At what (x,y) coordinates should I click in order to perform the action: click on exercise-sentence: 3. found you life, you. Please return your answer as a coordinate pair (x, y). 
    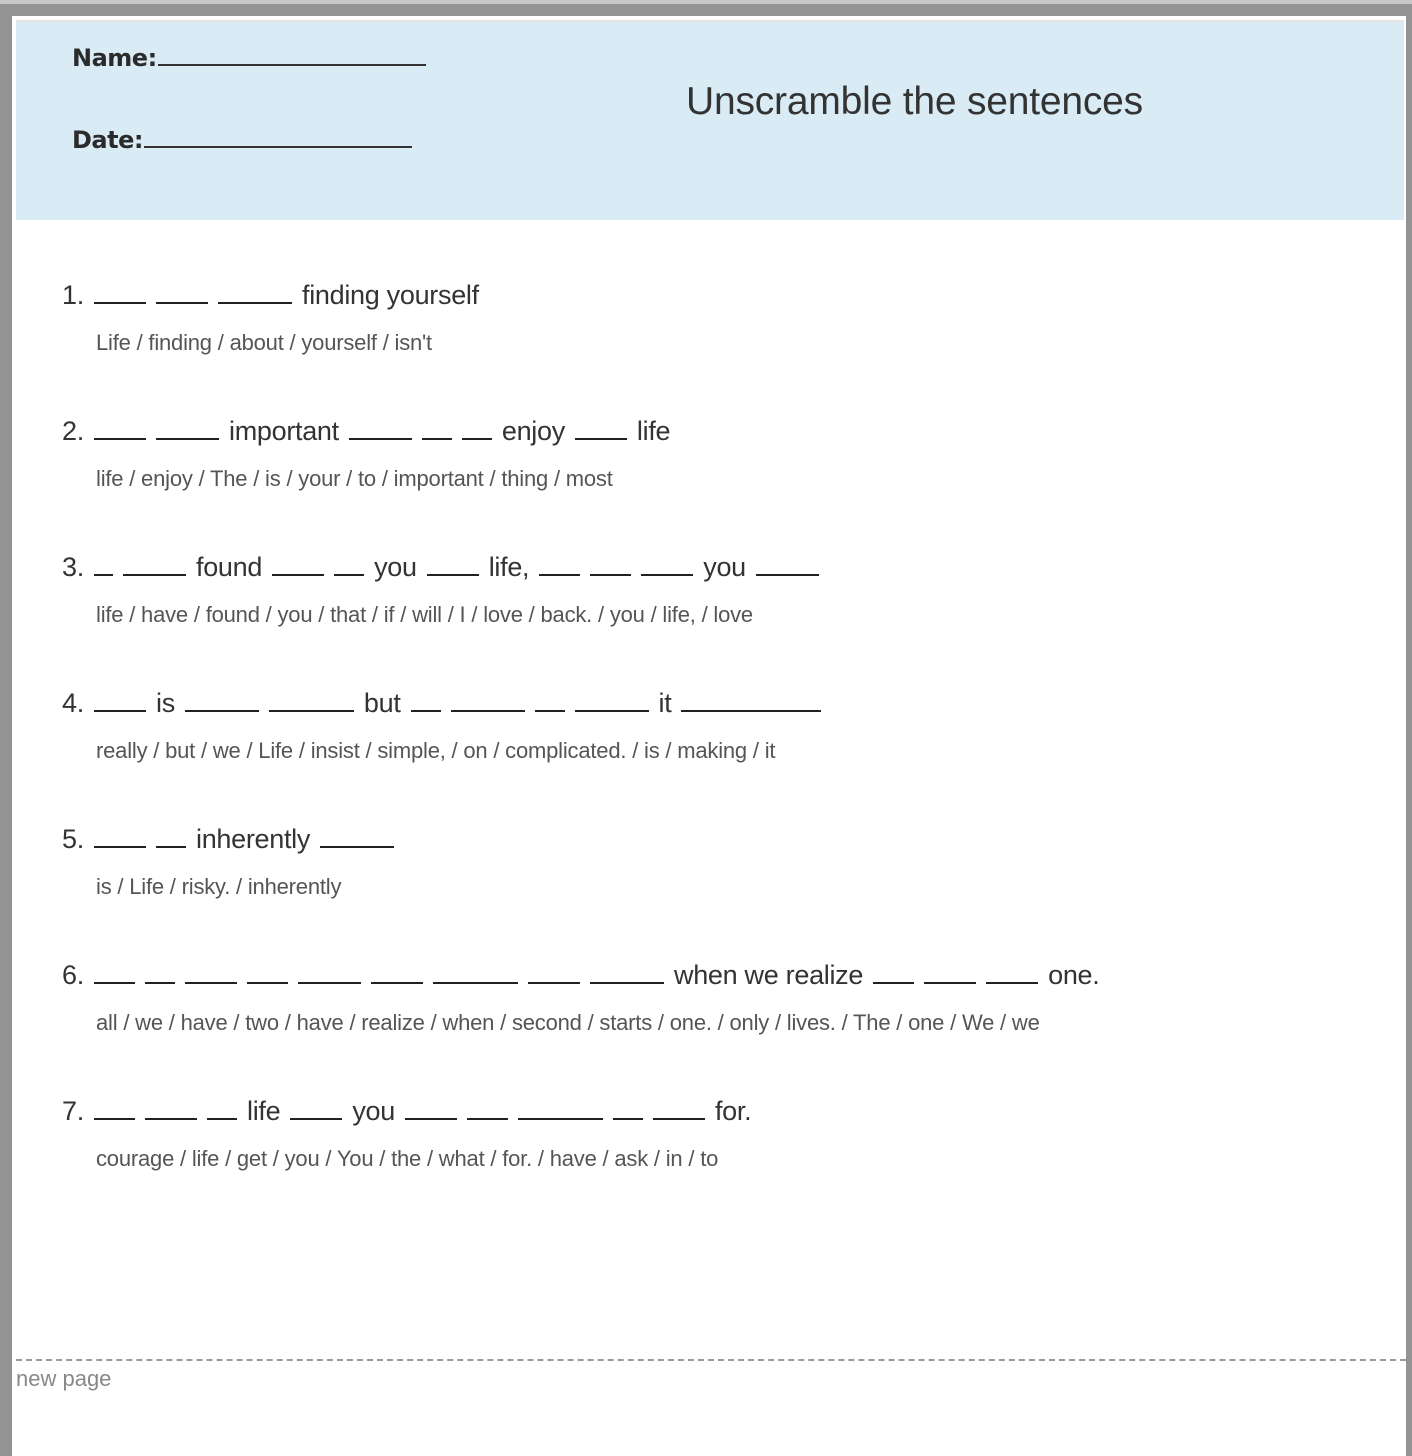
    Looking at the image, I should click on (712, 570).